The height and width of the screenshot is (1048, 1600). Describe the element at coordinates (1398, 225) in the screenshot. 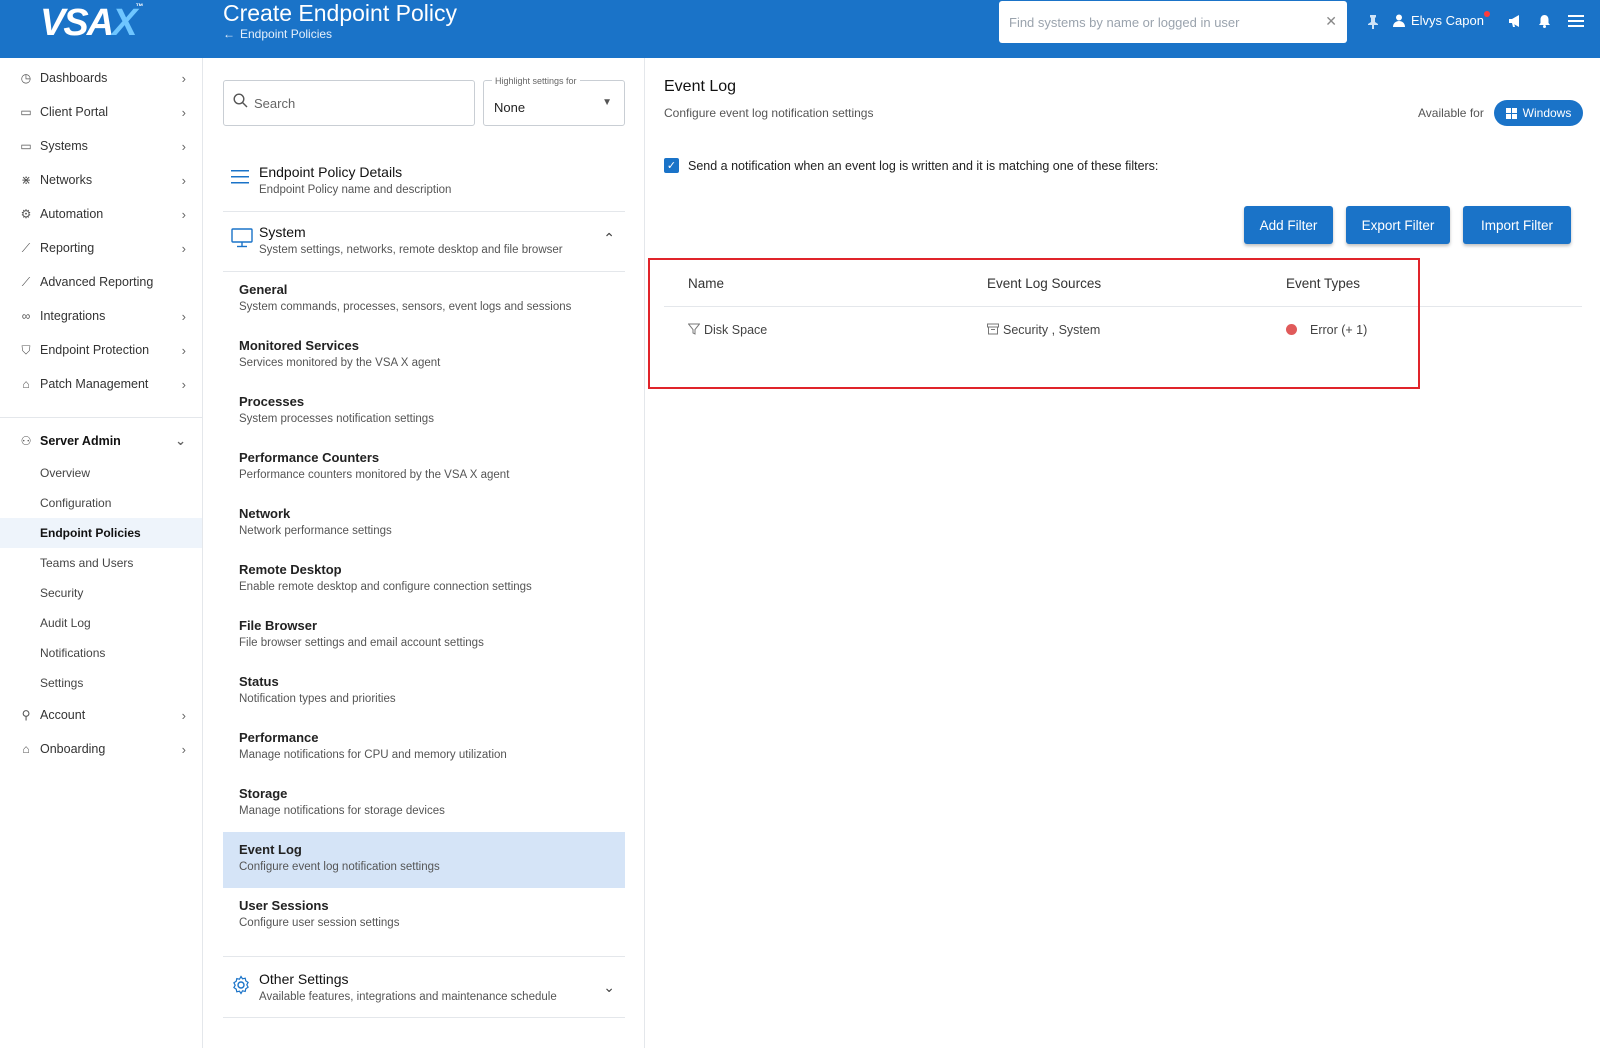

I see `export-filter-button: Export Filter` at that location.